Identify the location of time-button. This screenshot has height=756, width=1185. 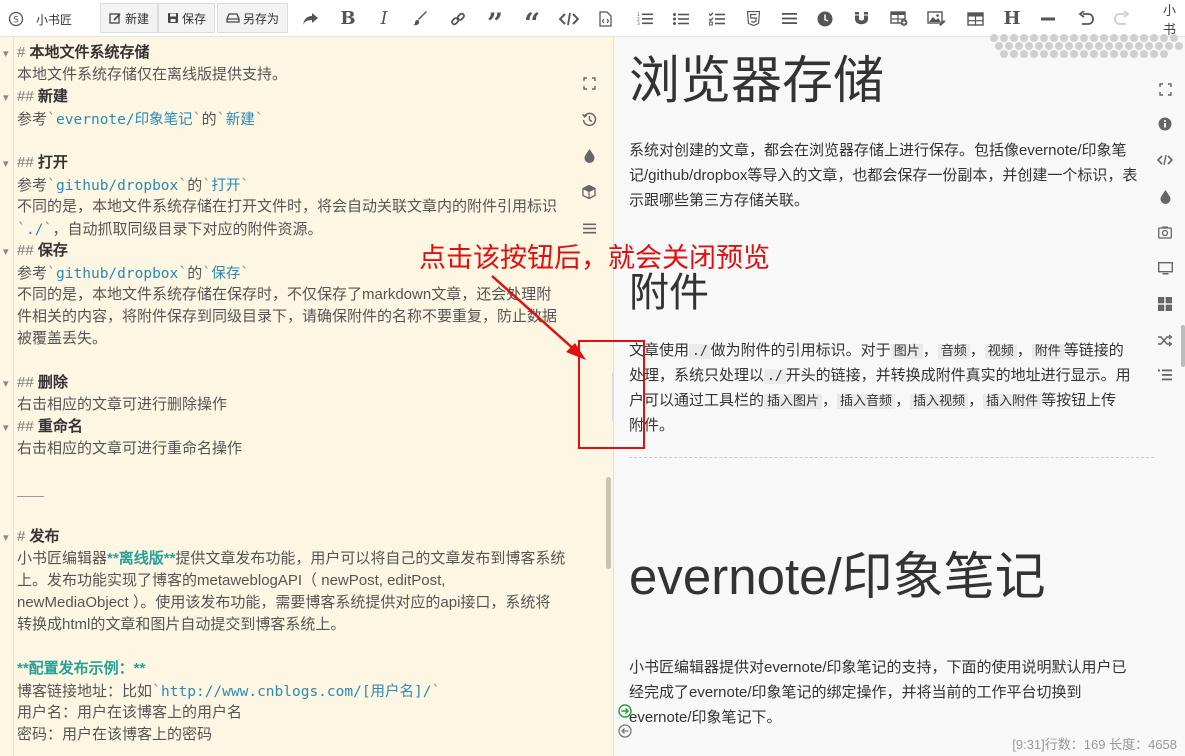
(825, 18).